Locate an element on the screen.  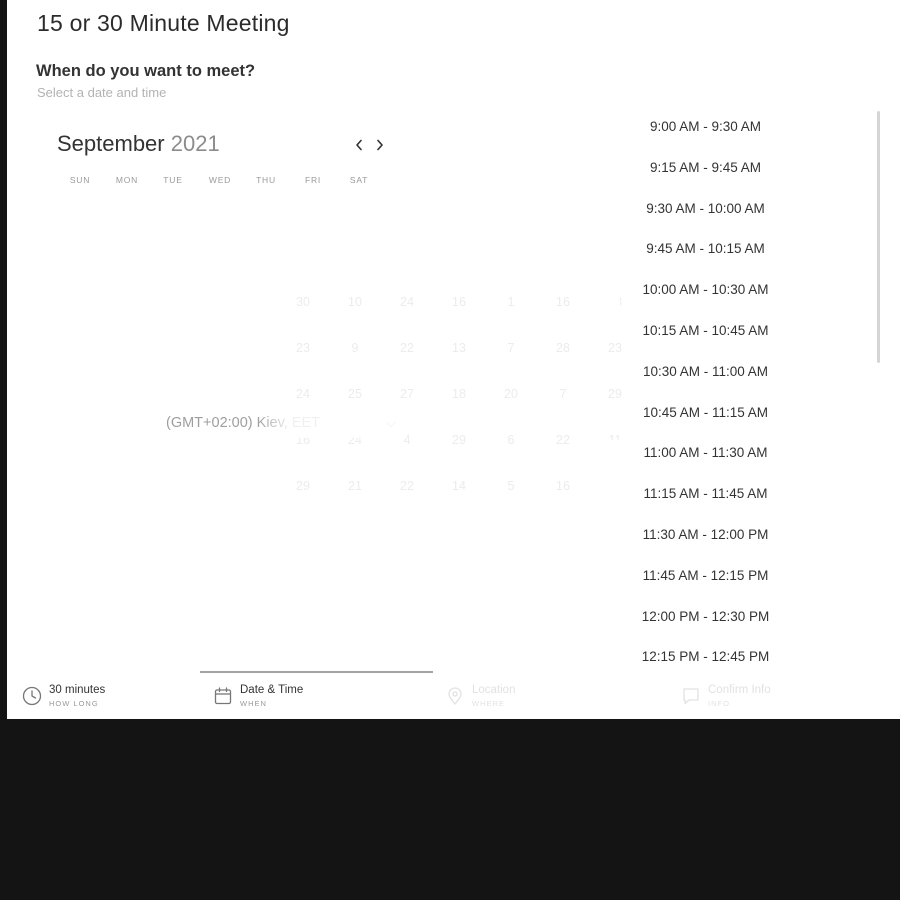
location-pin-icon is located at coordinates (455, 696).